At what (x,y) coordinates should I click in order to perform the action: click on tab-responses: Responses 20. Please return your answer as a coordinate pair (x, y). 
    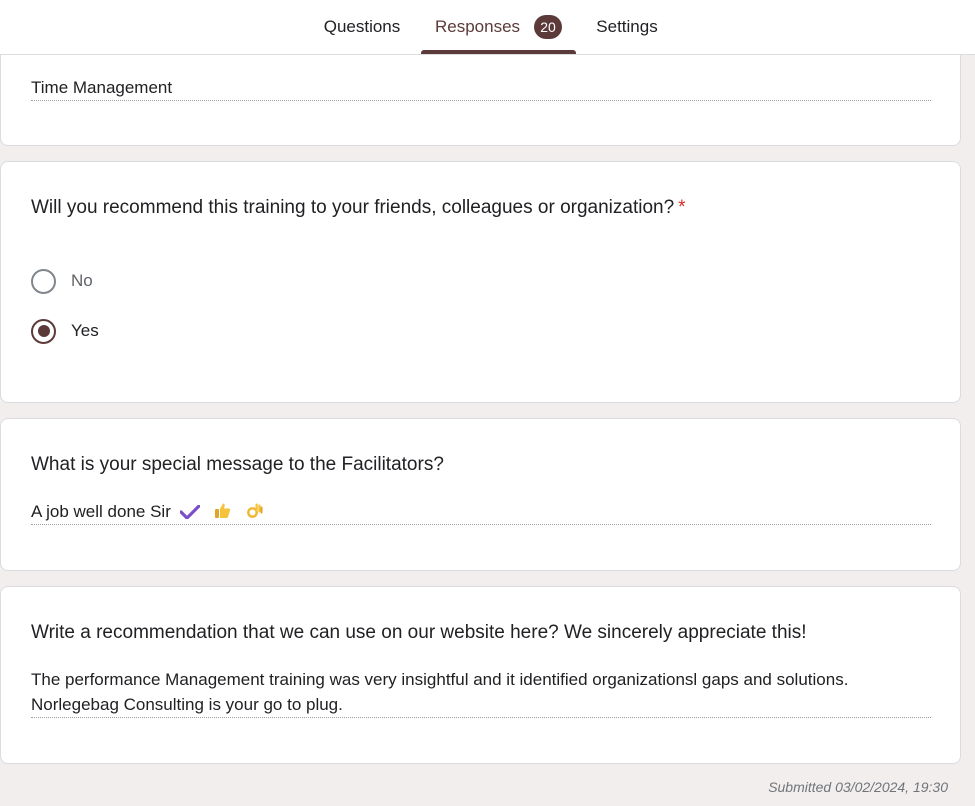
    Looking at the image, I should click on (498, 27).